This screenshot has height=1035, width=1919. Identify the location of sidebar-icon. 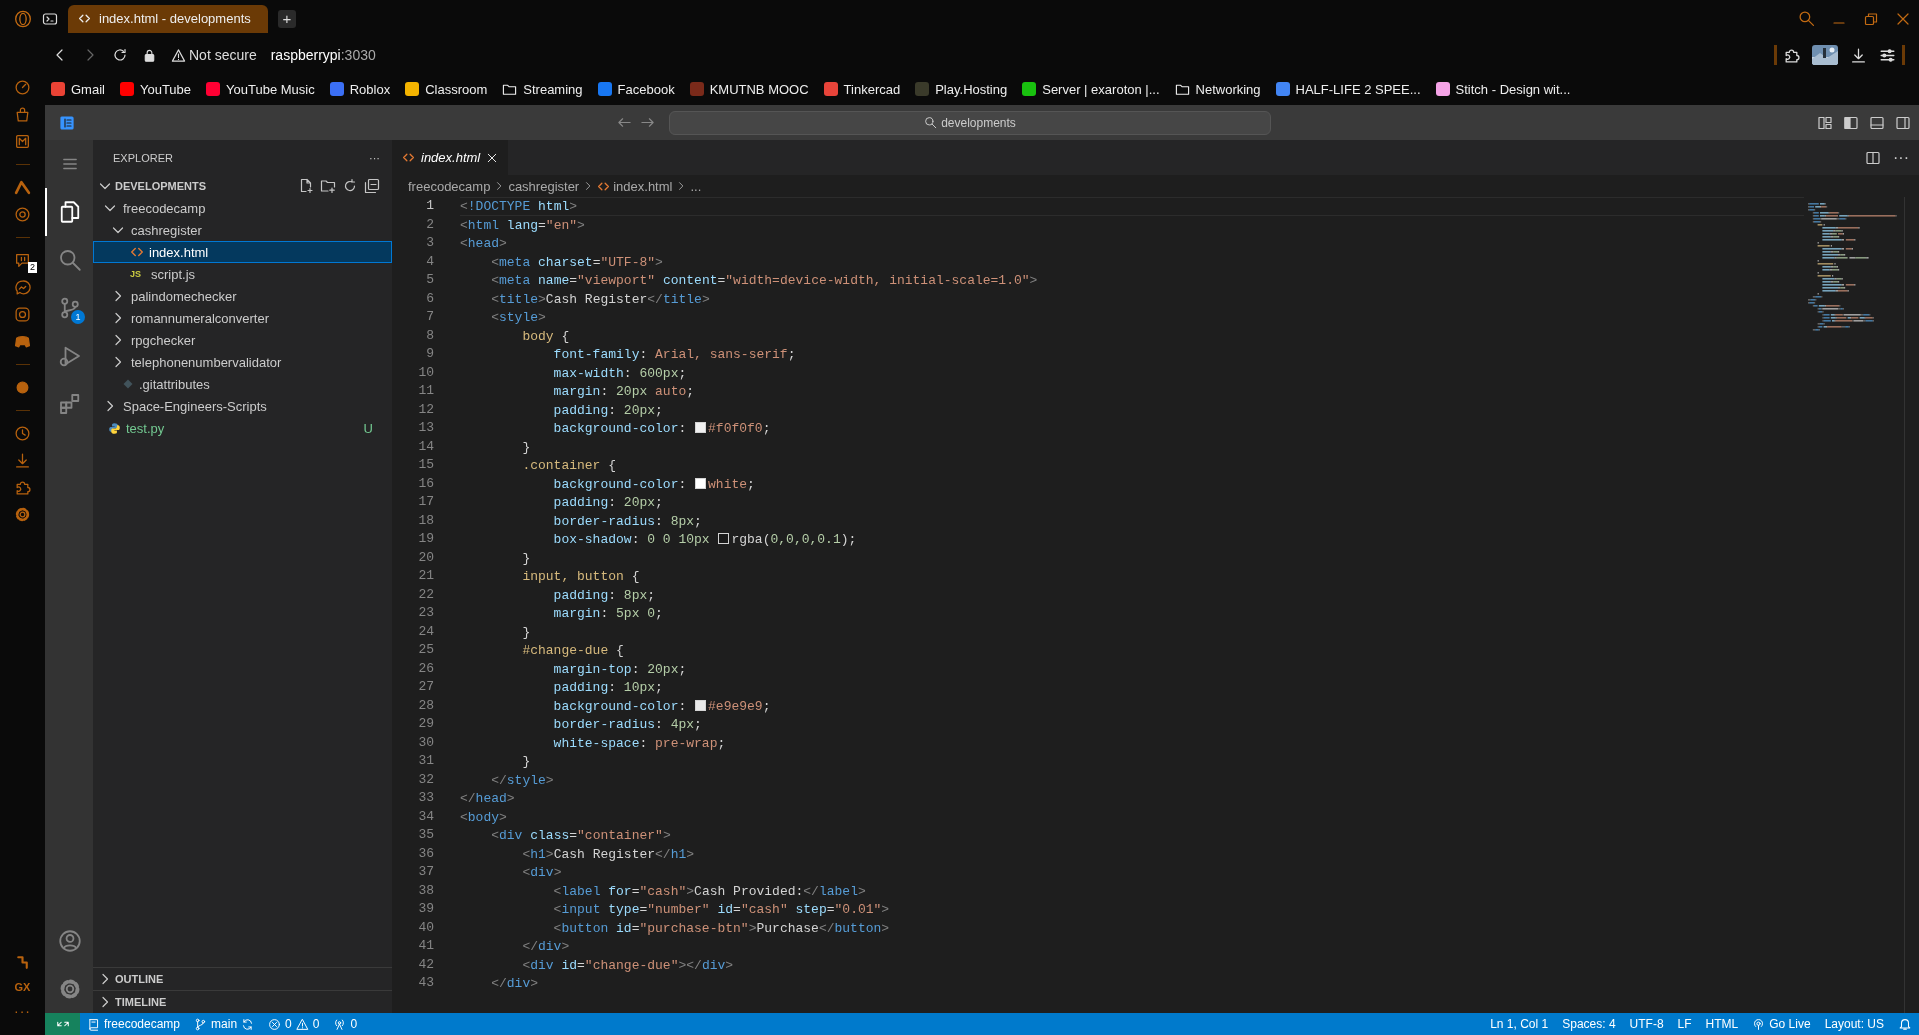
(1851, 122).